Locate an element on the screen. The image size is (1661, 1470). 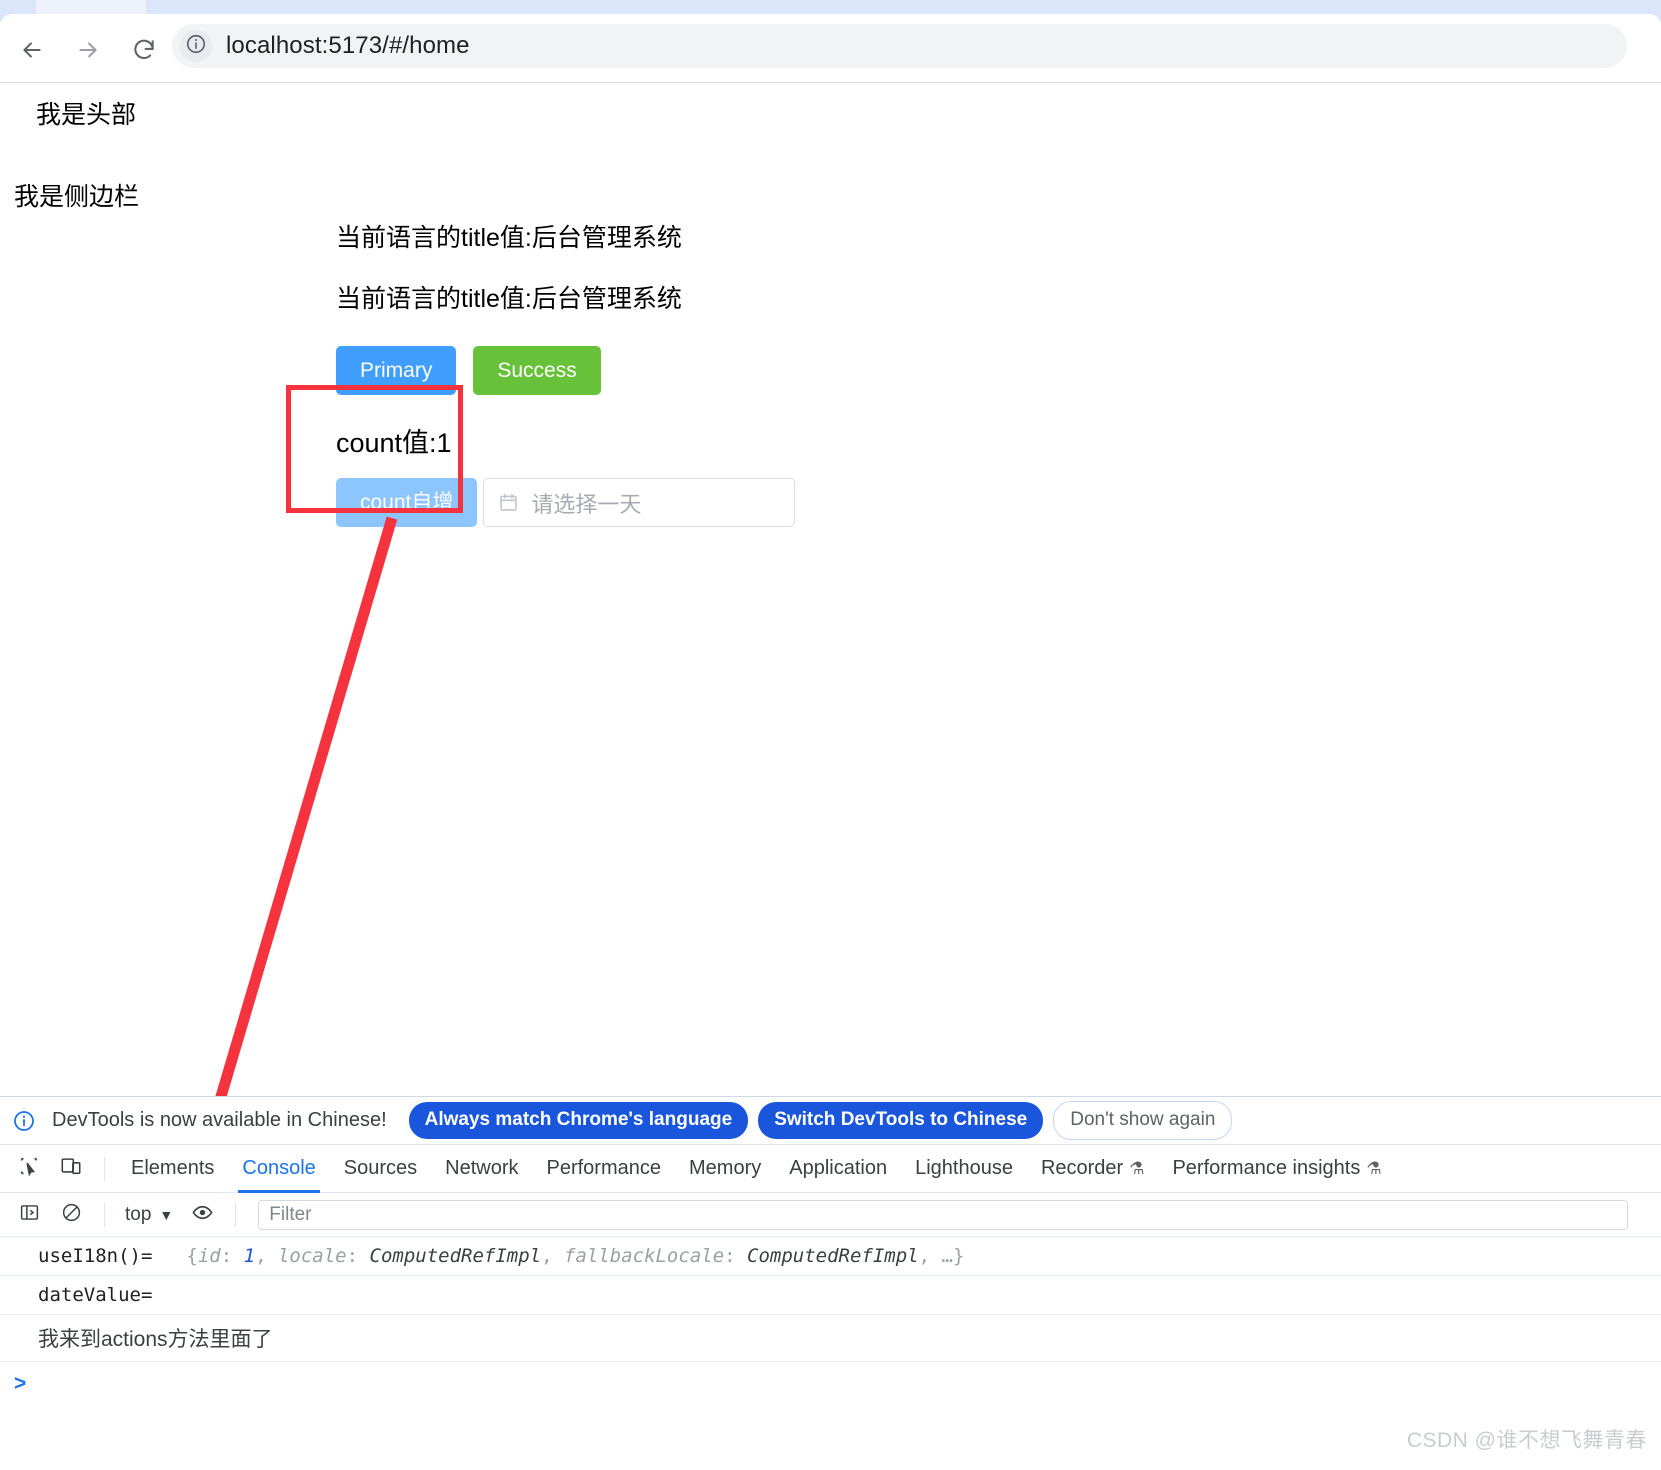
console-sidebar-icon is located at coordinates (29, 1215).